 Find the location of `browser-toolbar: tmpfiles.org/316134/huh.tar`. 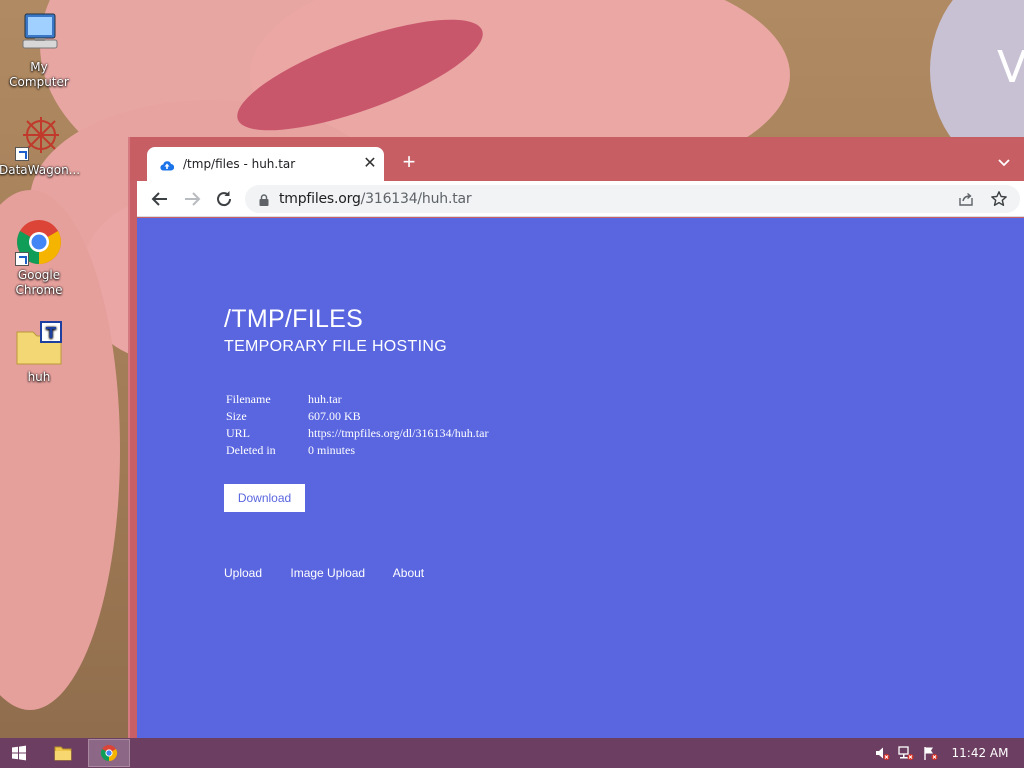

browser-toolbar: tmpfiles.org/316134/huh.tar is located at coordinates (580, 199).